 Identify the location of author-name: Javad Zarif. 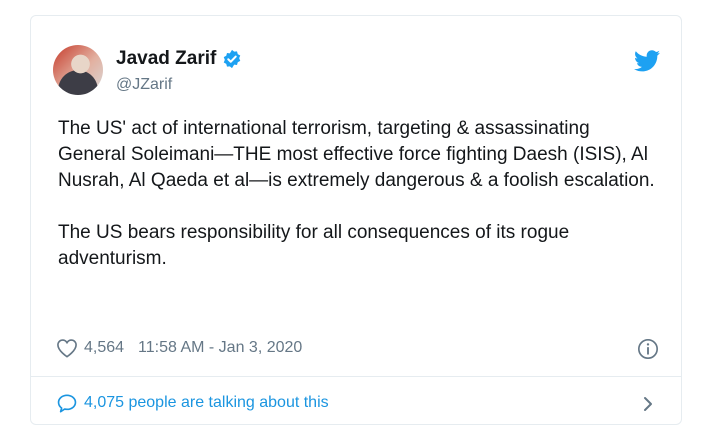
(166, 59).